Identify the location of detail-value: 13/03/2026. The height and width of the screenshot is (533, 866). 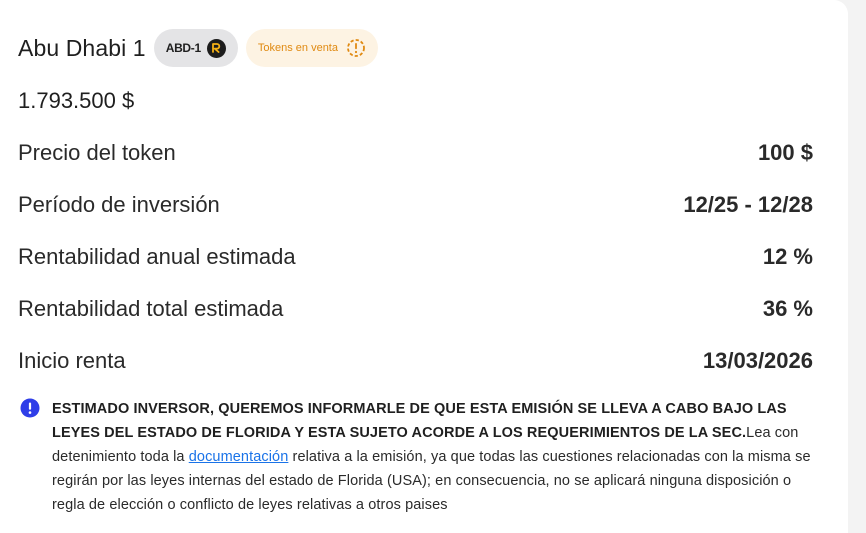
(757, 360).